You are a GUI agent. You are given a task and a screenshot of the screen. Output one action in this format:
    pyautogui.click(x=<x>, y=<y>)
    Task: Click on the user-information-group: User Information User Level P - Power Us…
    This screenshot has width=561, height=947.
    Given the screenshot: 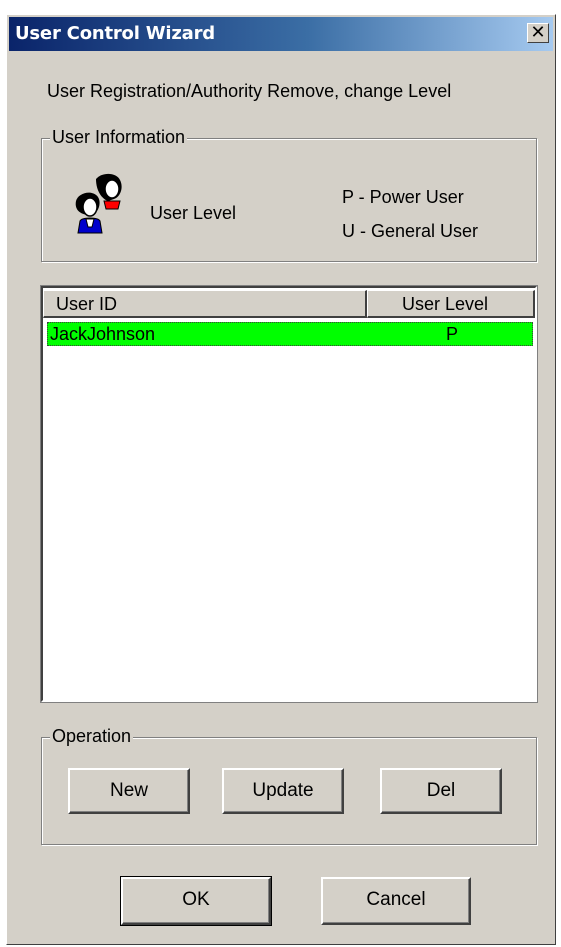 What is the action you would take?
    pyautogui.click(x=289, y=194)
    